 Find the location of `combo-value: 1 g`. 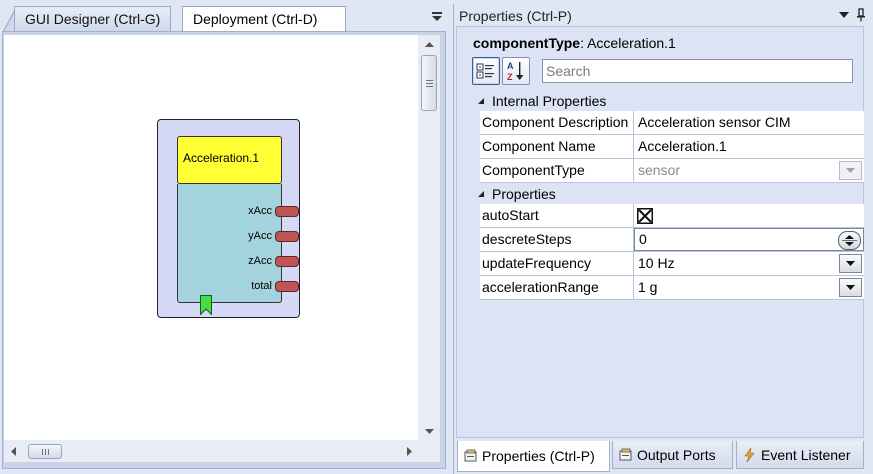

combo-value: 1 g is located at coordinates (648, 287).